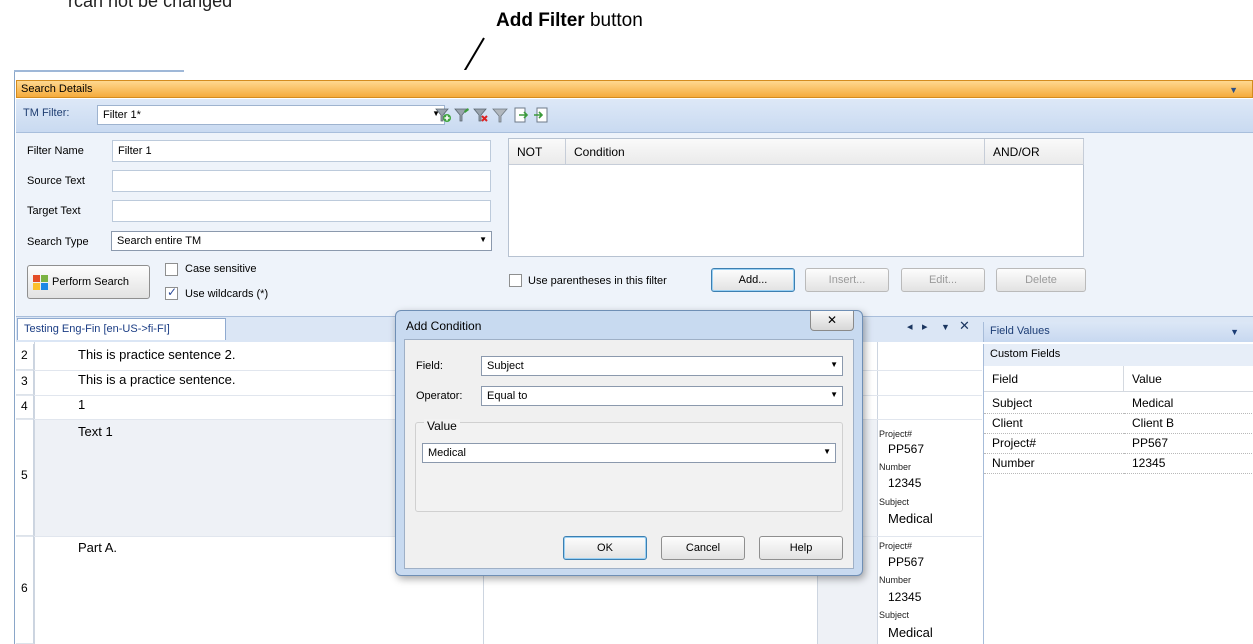  Describe the element at coordinates (99, 71) in the screenshot. I see `app-top-line` at that location.